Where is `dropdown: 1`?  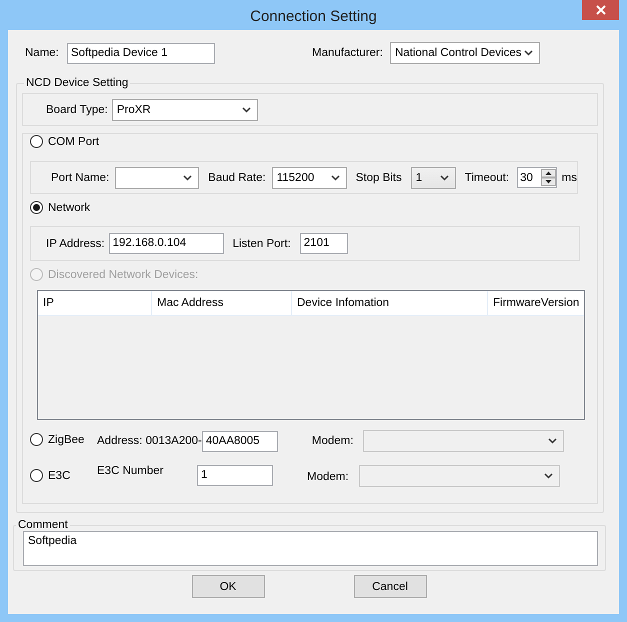 dropdown: 1 is located at coordinates (433, 177).